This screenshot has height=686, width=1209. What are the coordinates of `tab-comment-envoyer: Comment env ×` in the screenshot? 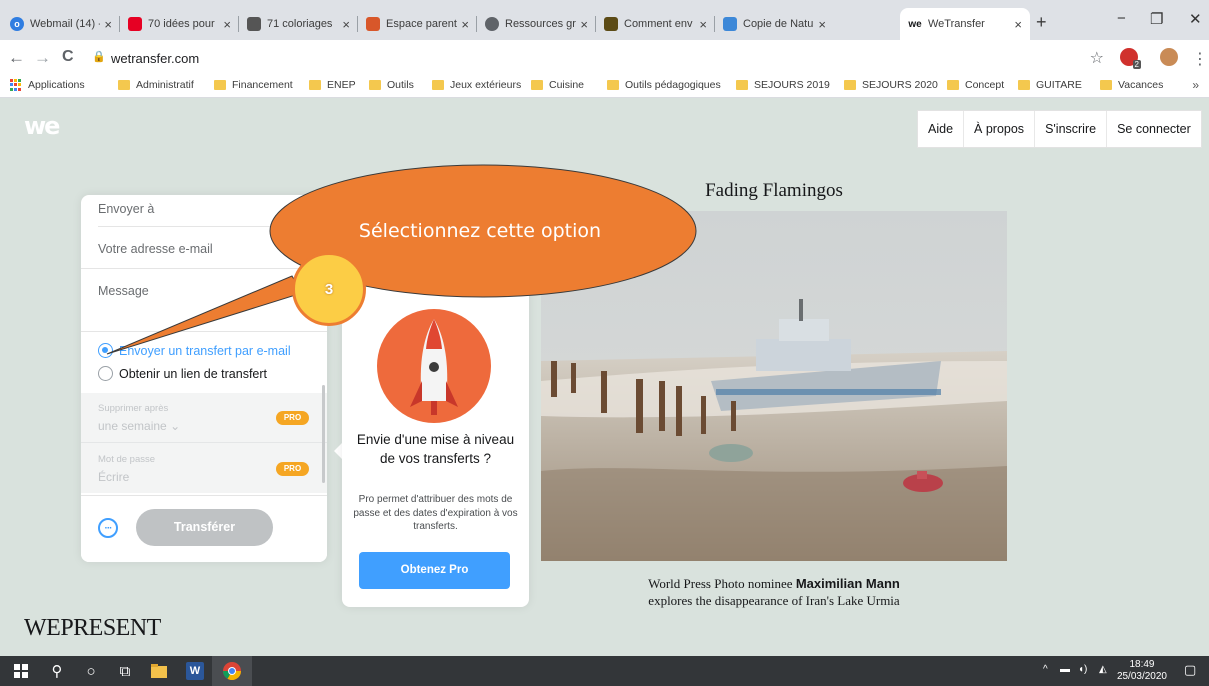 It's located at (655, 24).